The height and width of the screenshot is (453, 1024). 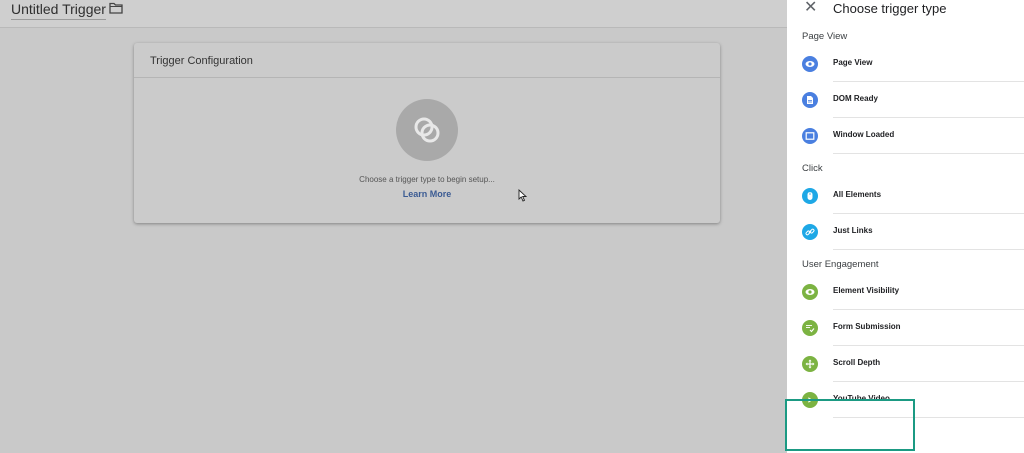 I want to click on link-icon, so click(x=810, y=232).